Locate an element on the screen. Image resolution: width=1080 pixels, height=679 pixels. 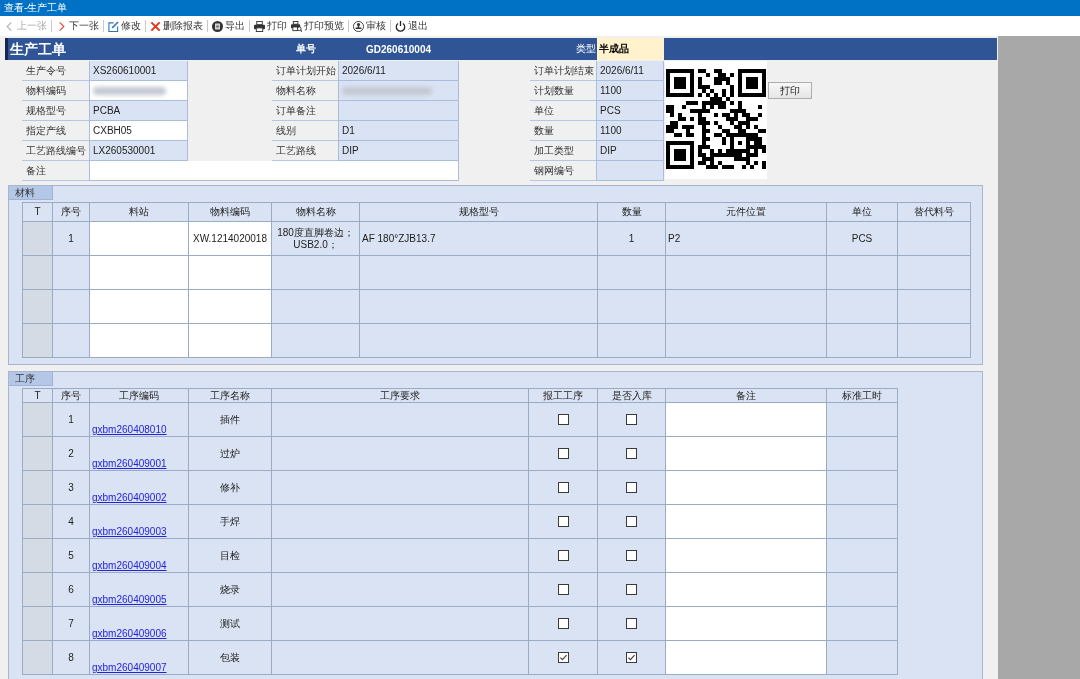
column-header: 标准工时 is located at coordinates (862, 395).